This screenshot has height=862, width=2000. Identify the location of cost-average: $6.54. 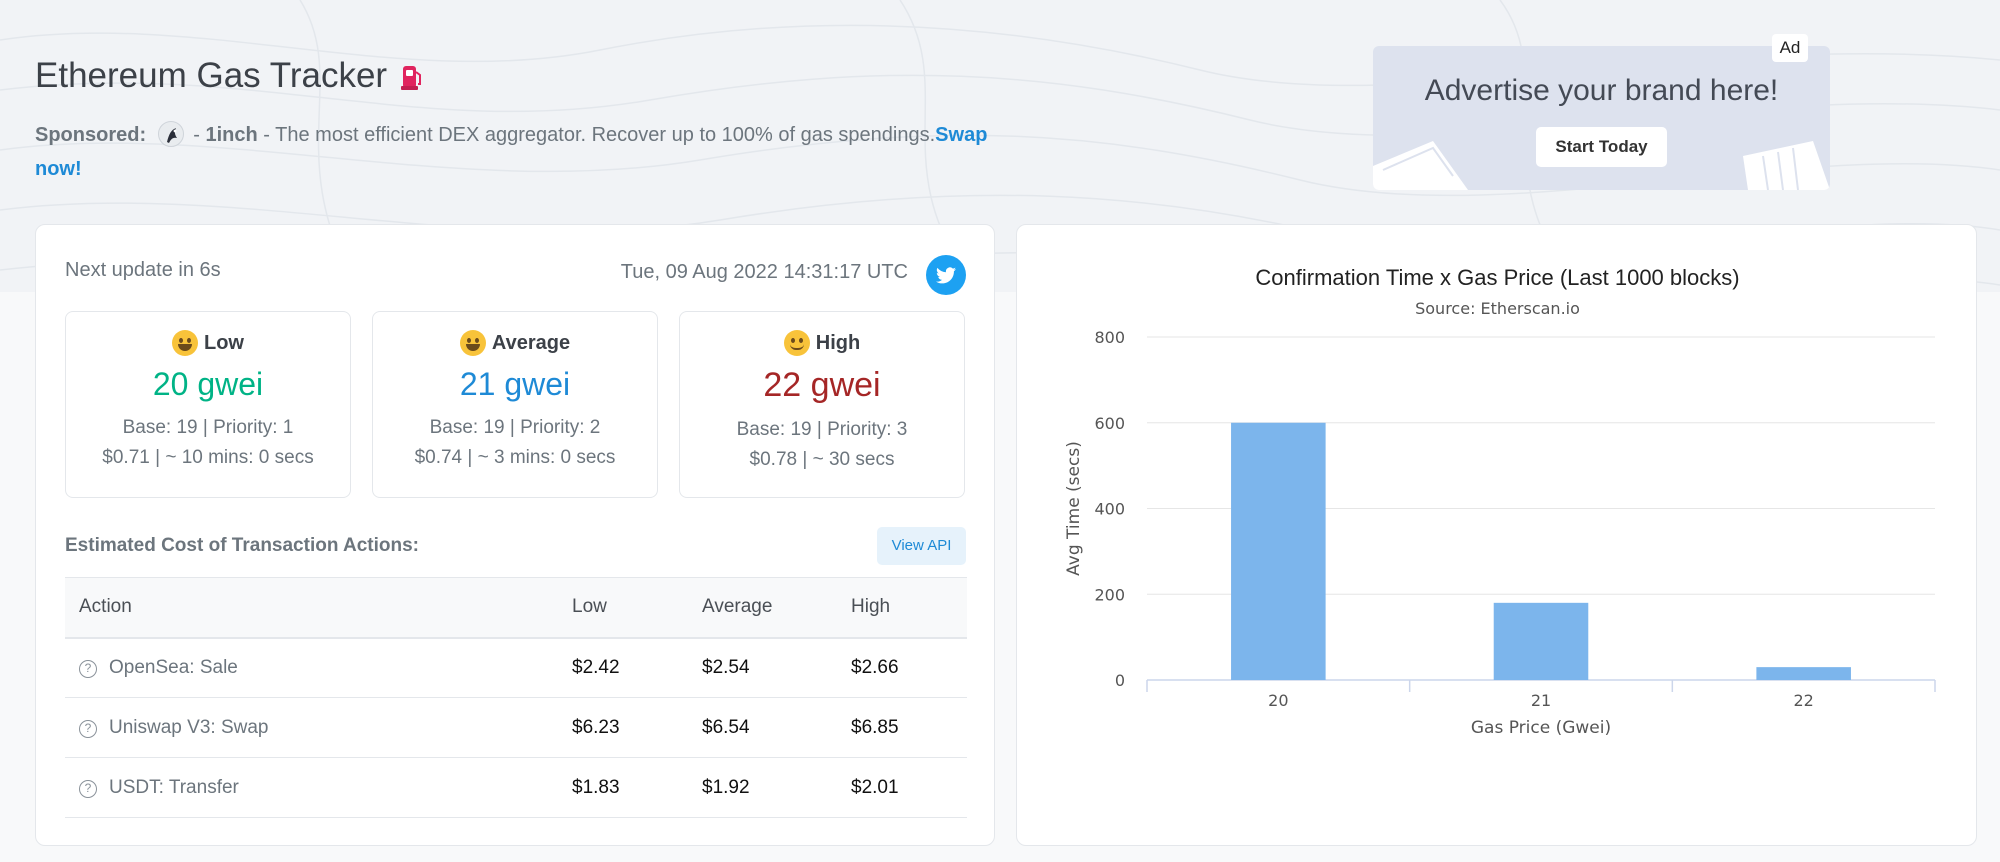
(762, 727).